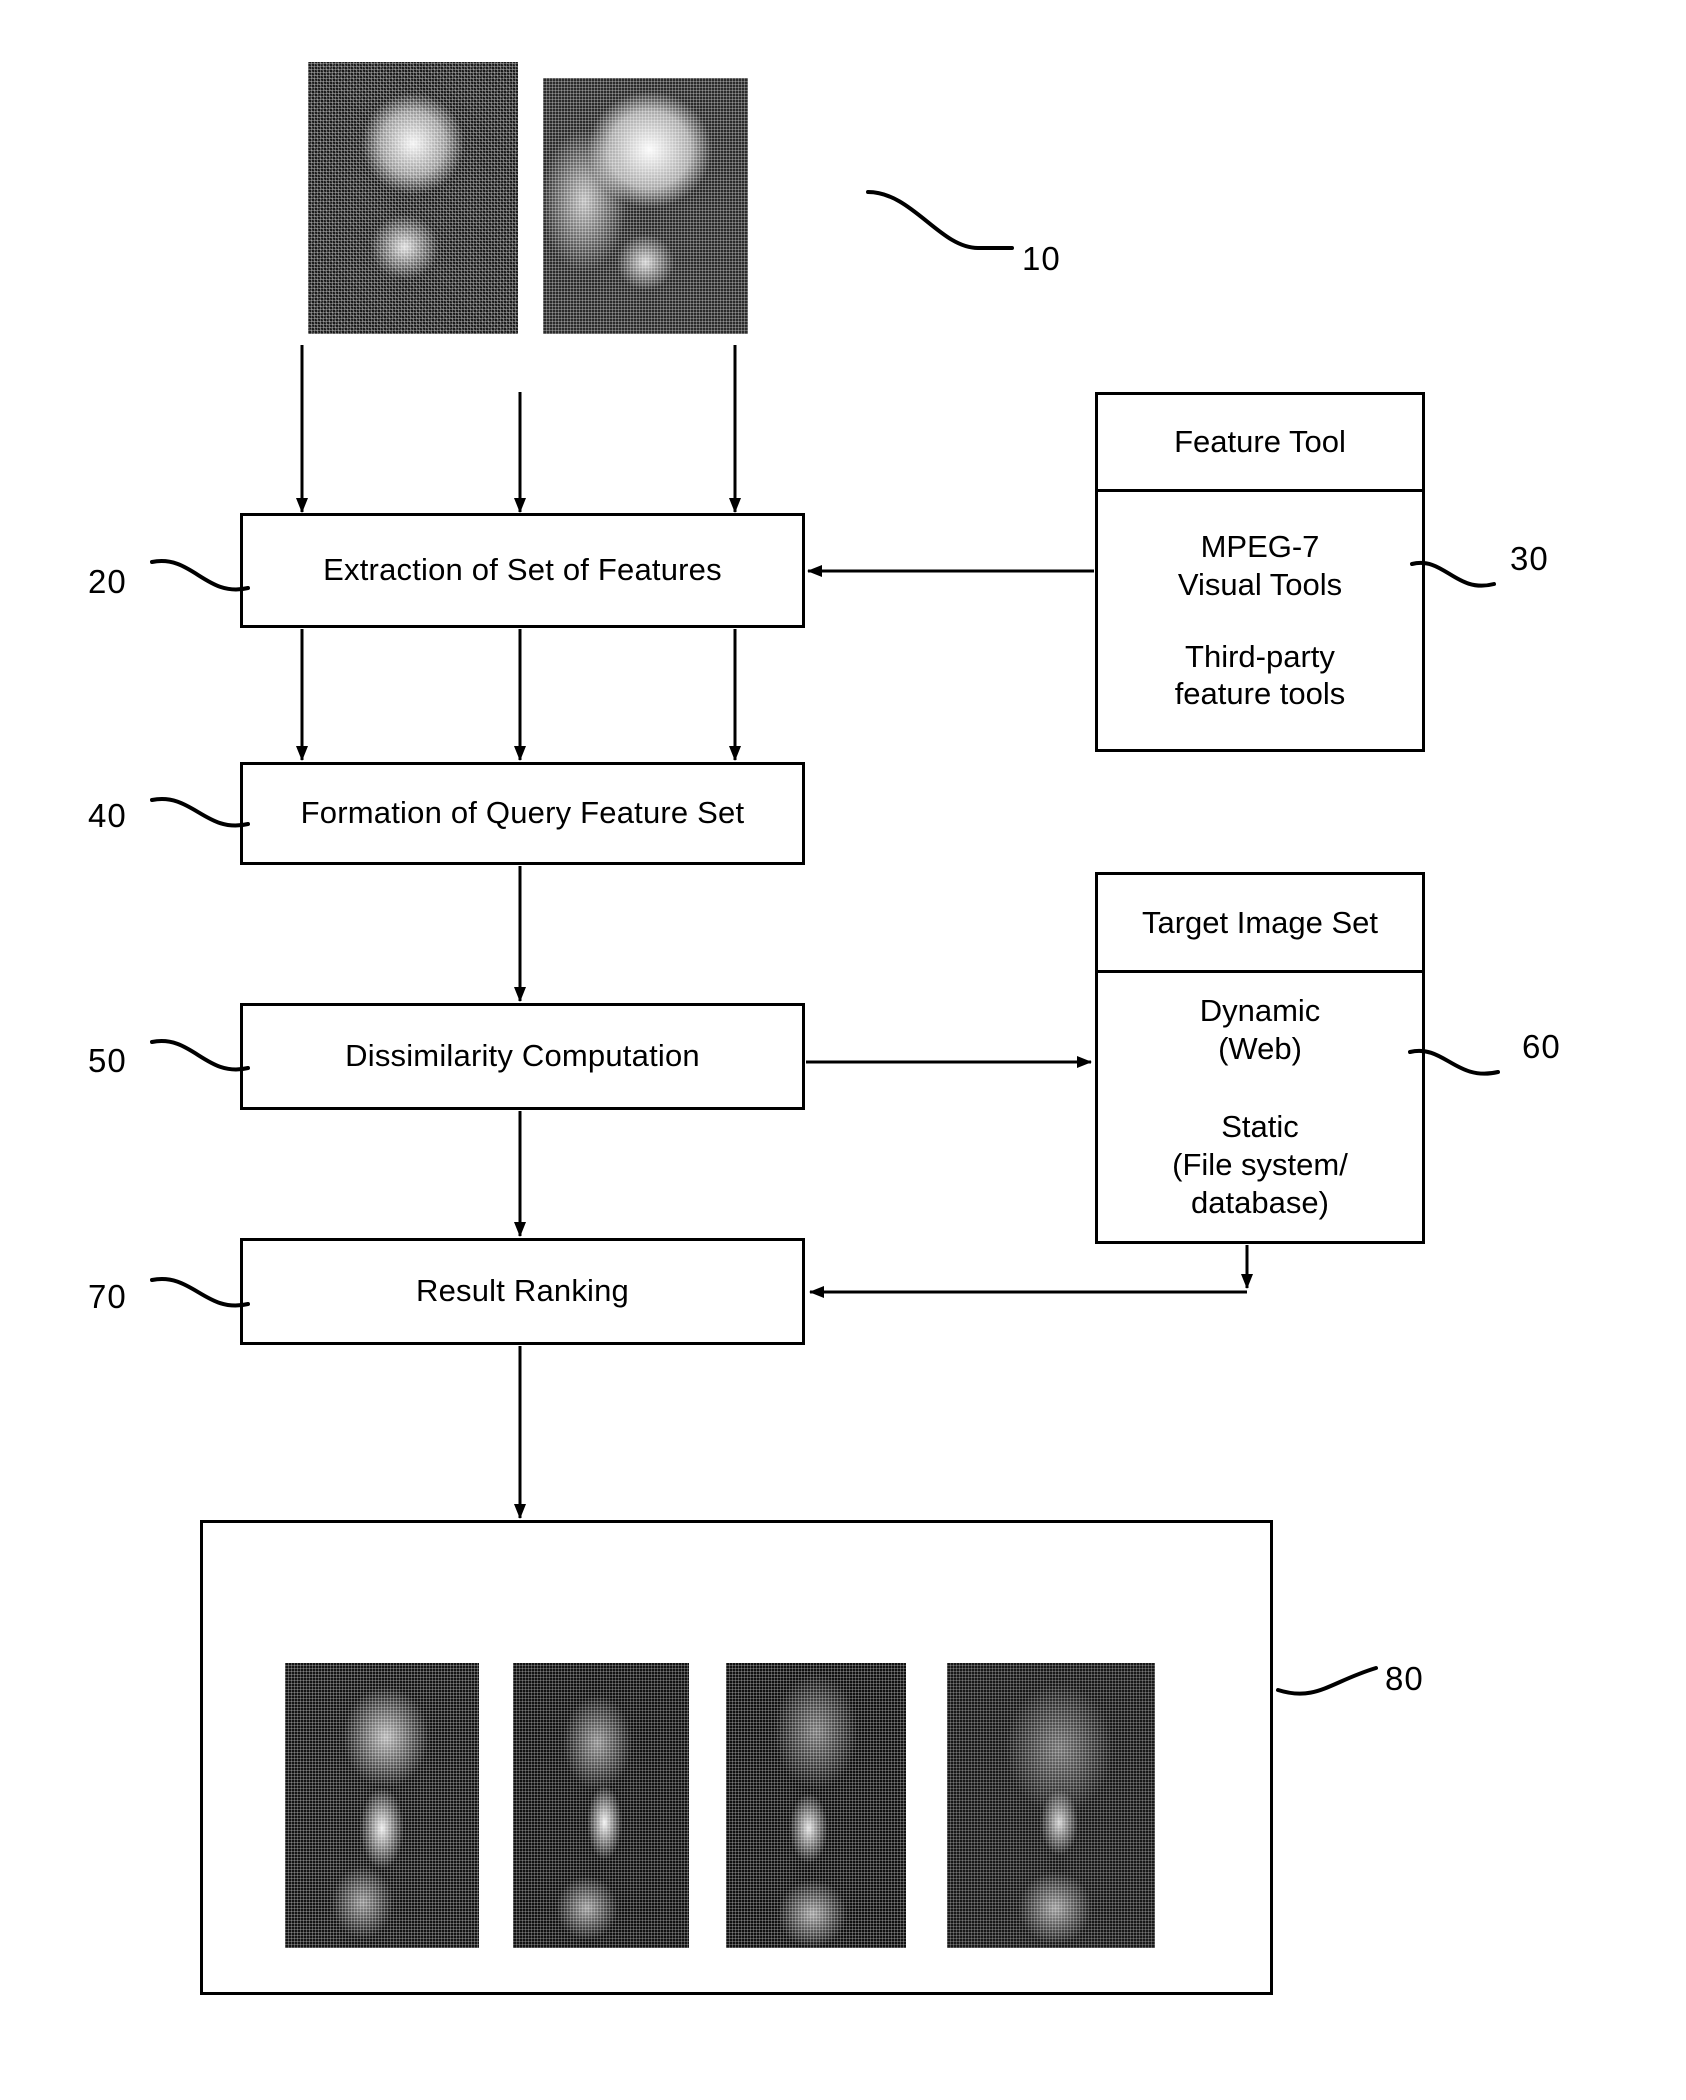 The height and width of the screenshot is (2100, 1686). Describe the element at coordinates (1260, 1127) in the screenshot. I see `target-image-set-entry-1-line-0: Static` at that location.